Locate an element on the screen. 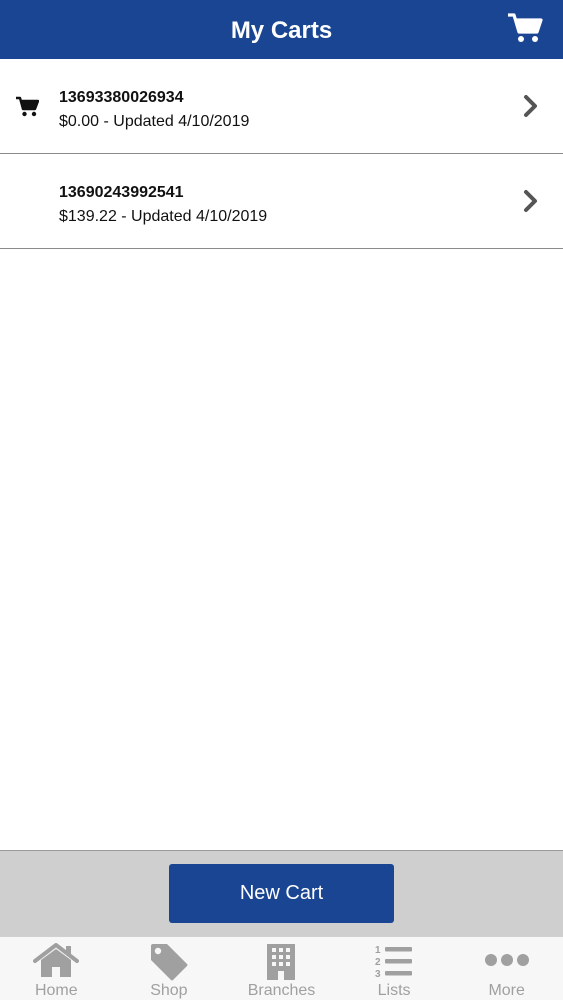  page-title: My Carts is located at coordinates (281, 30).